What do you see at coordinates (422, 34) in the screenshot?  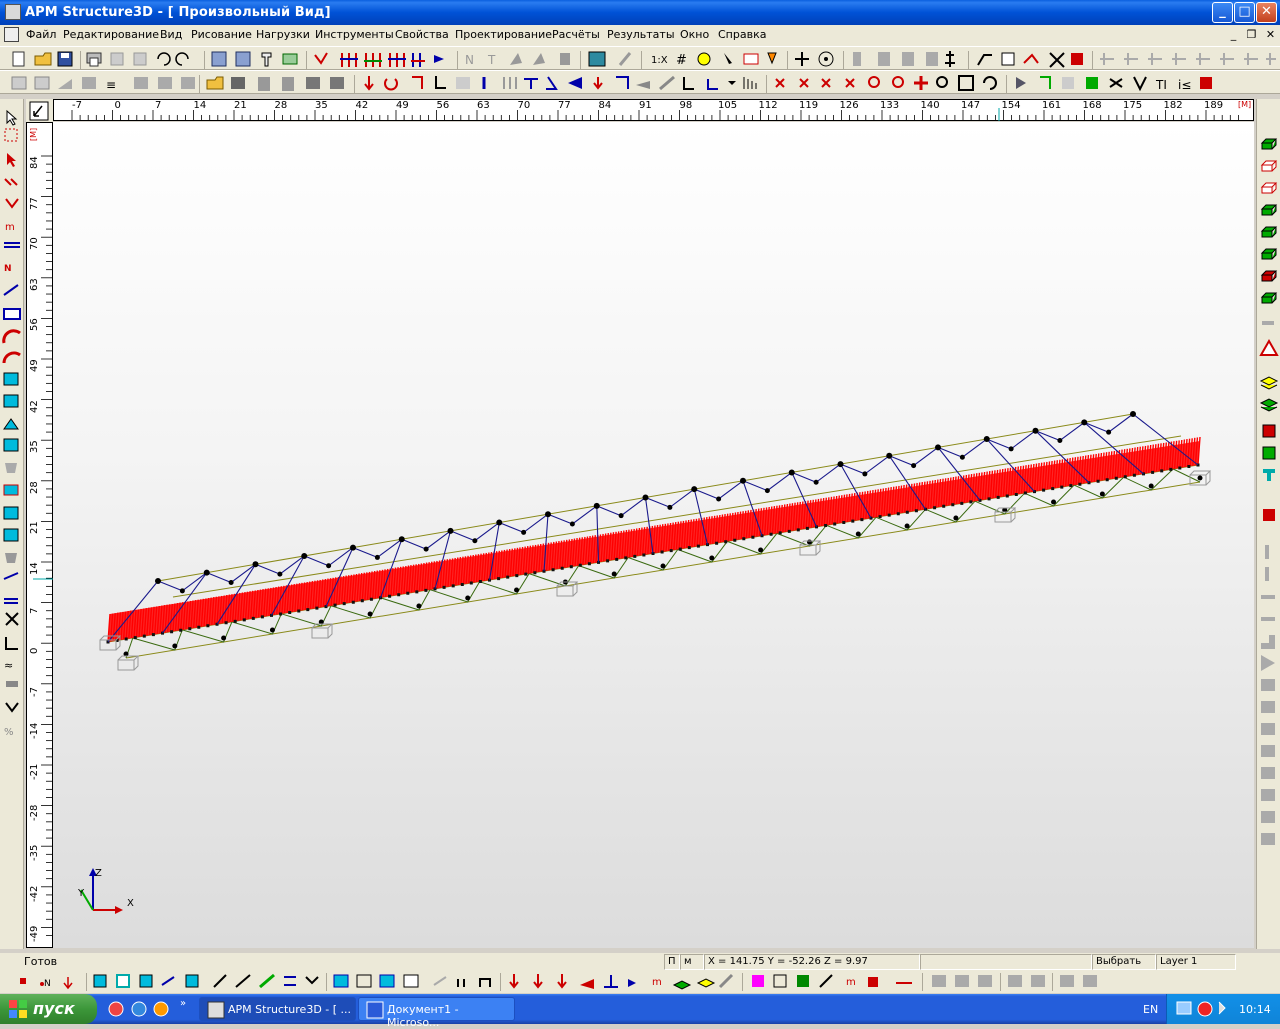 I see `menu-properties: Свойства` at bounding box center [422, 34].